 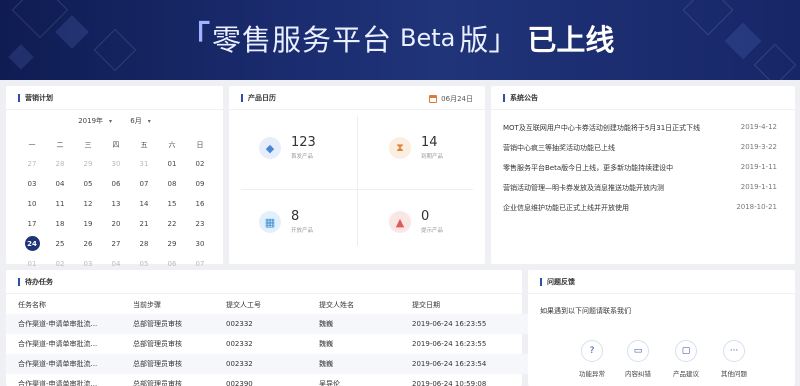 I want to click on calendar-day-number: 13, so click(x=116, y=204).